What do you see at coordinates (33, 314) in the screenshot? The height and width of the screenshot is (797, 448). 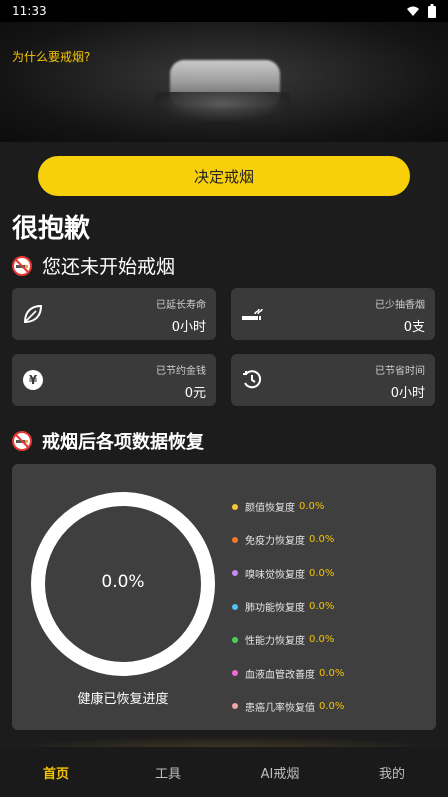 I see `leaf-icon` at bounding box center [33, 314].